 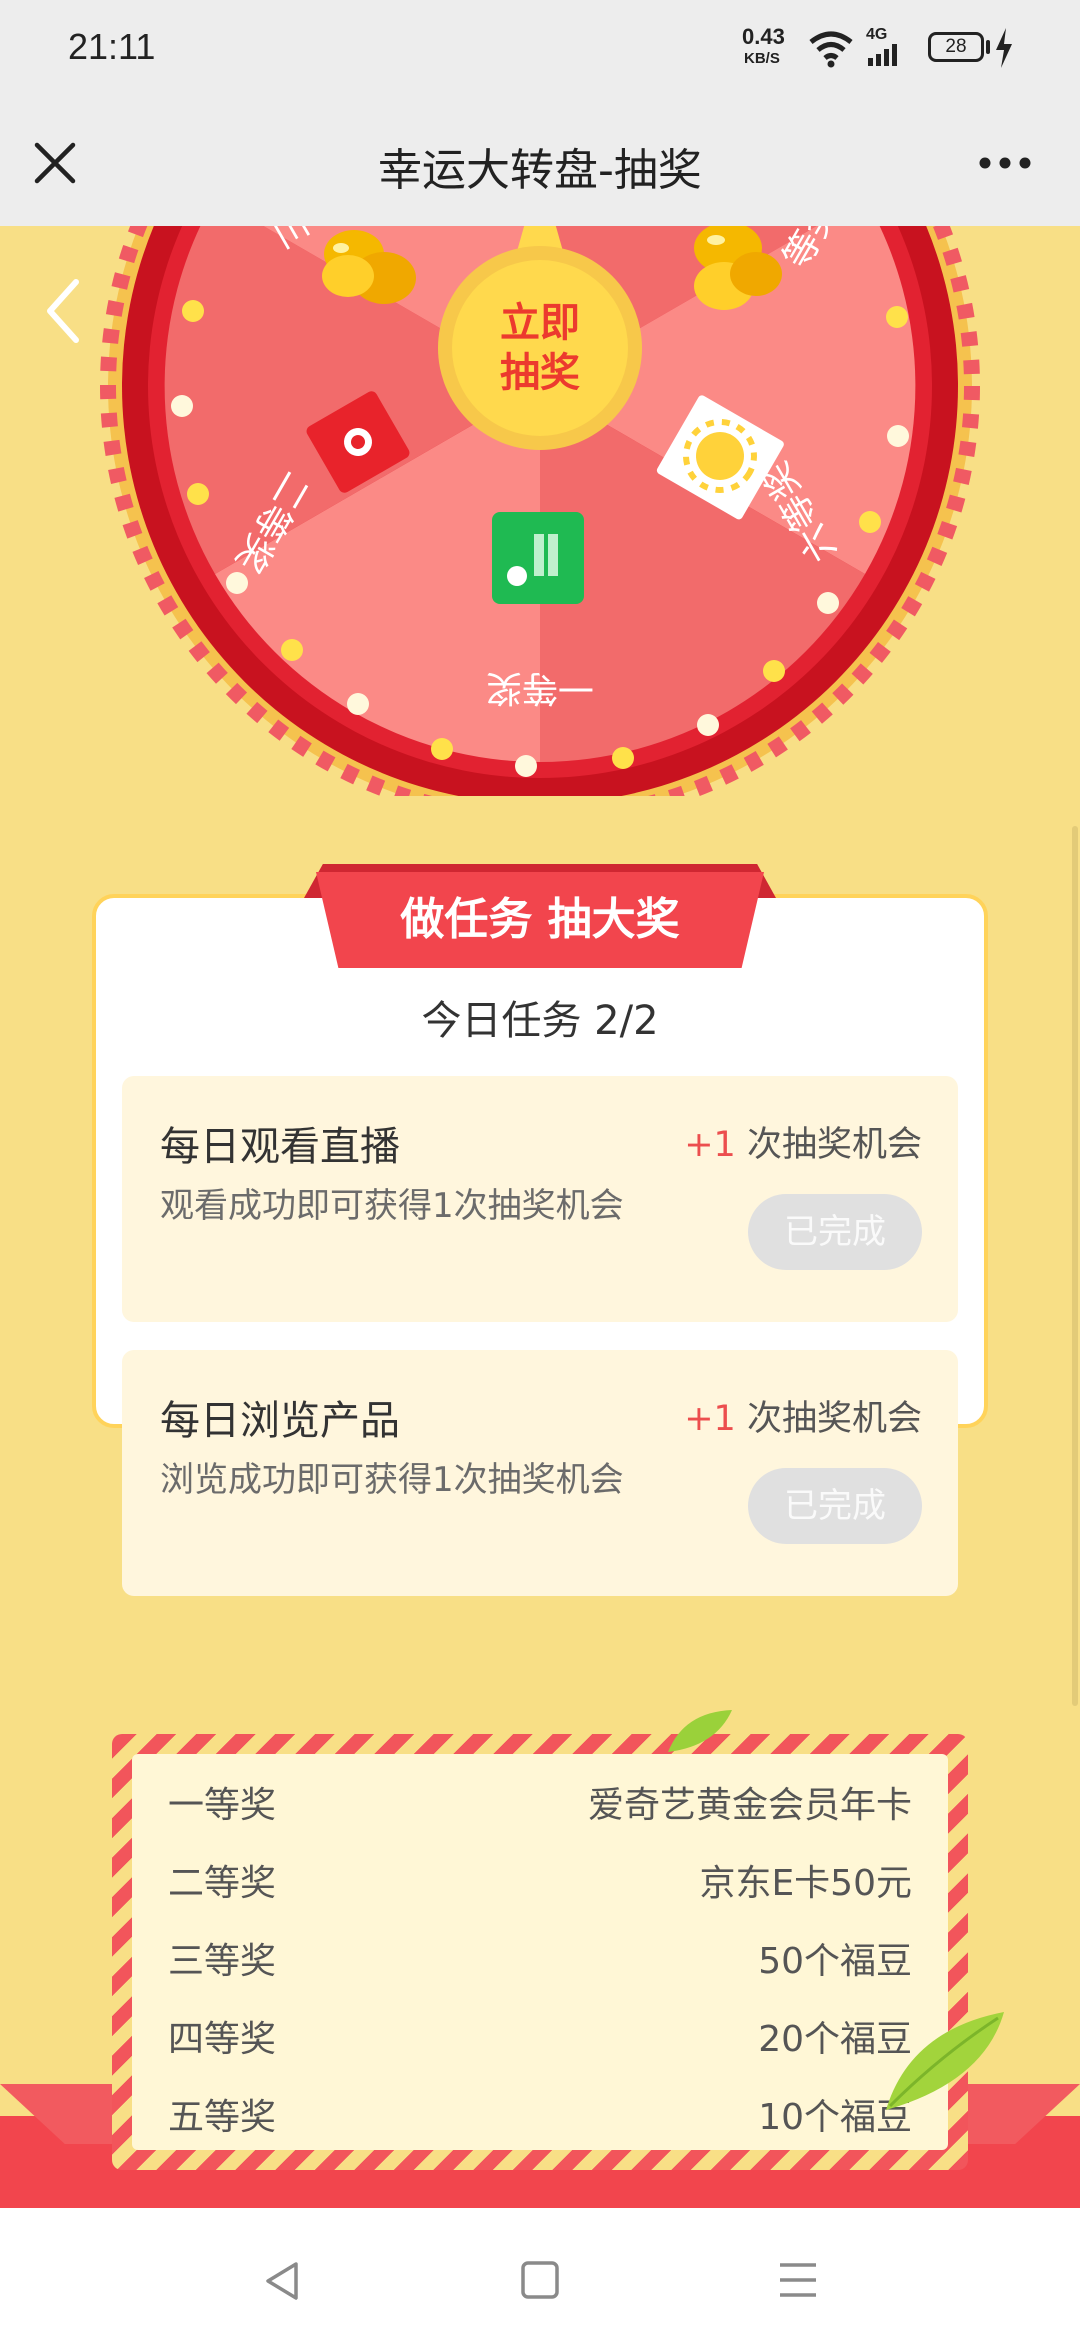 I want to click on system-nav-bar, so click(x=540, y=2274).